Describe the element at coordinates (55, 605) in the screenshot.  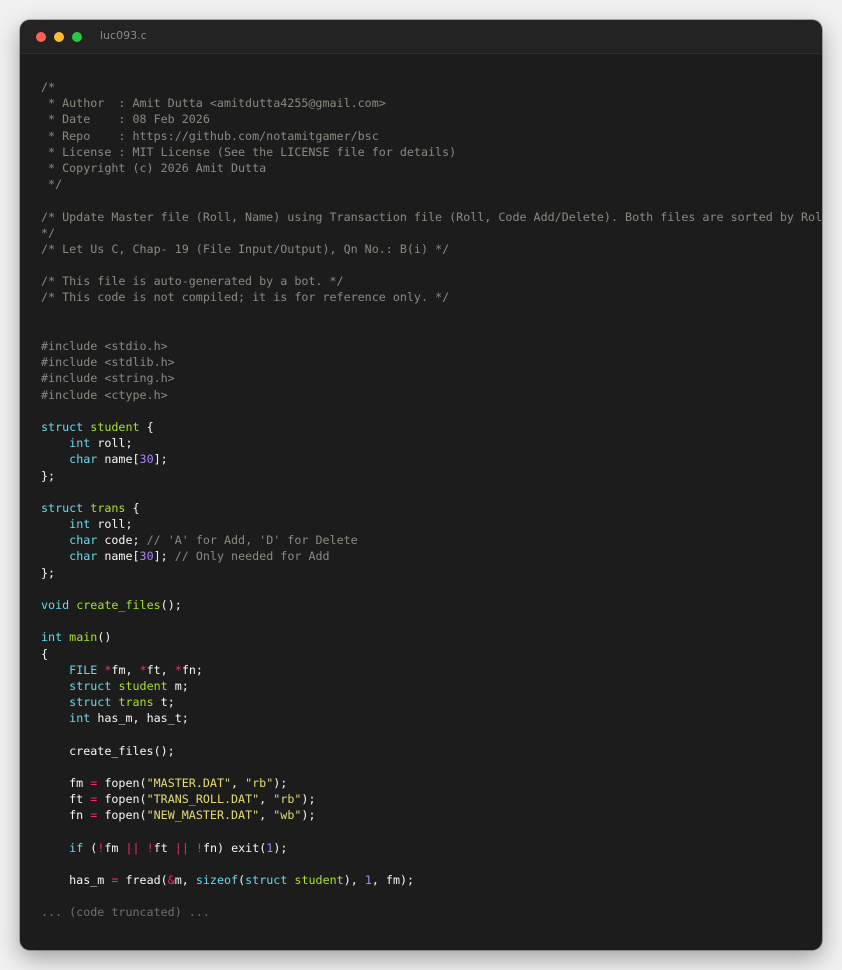
I see `code-token-keyword: void` at that location.